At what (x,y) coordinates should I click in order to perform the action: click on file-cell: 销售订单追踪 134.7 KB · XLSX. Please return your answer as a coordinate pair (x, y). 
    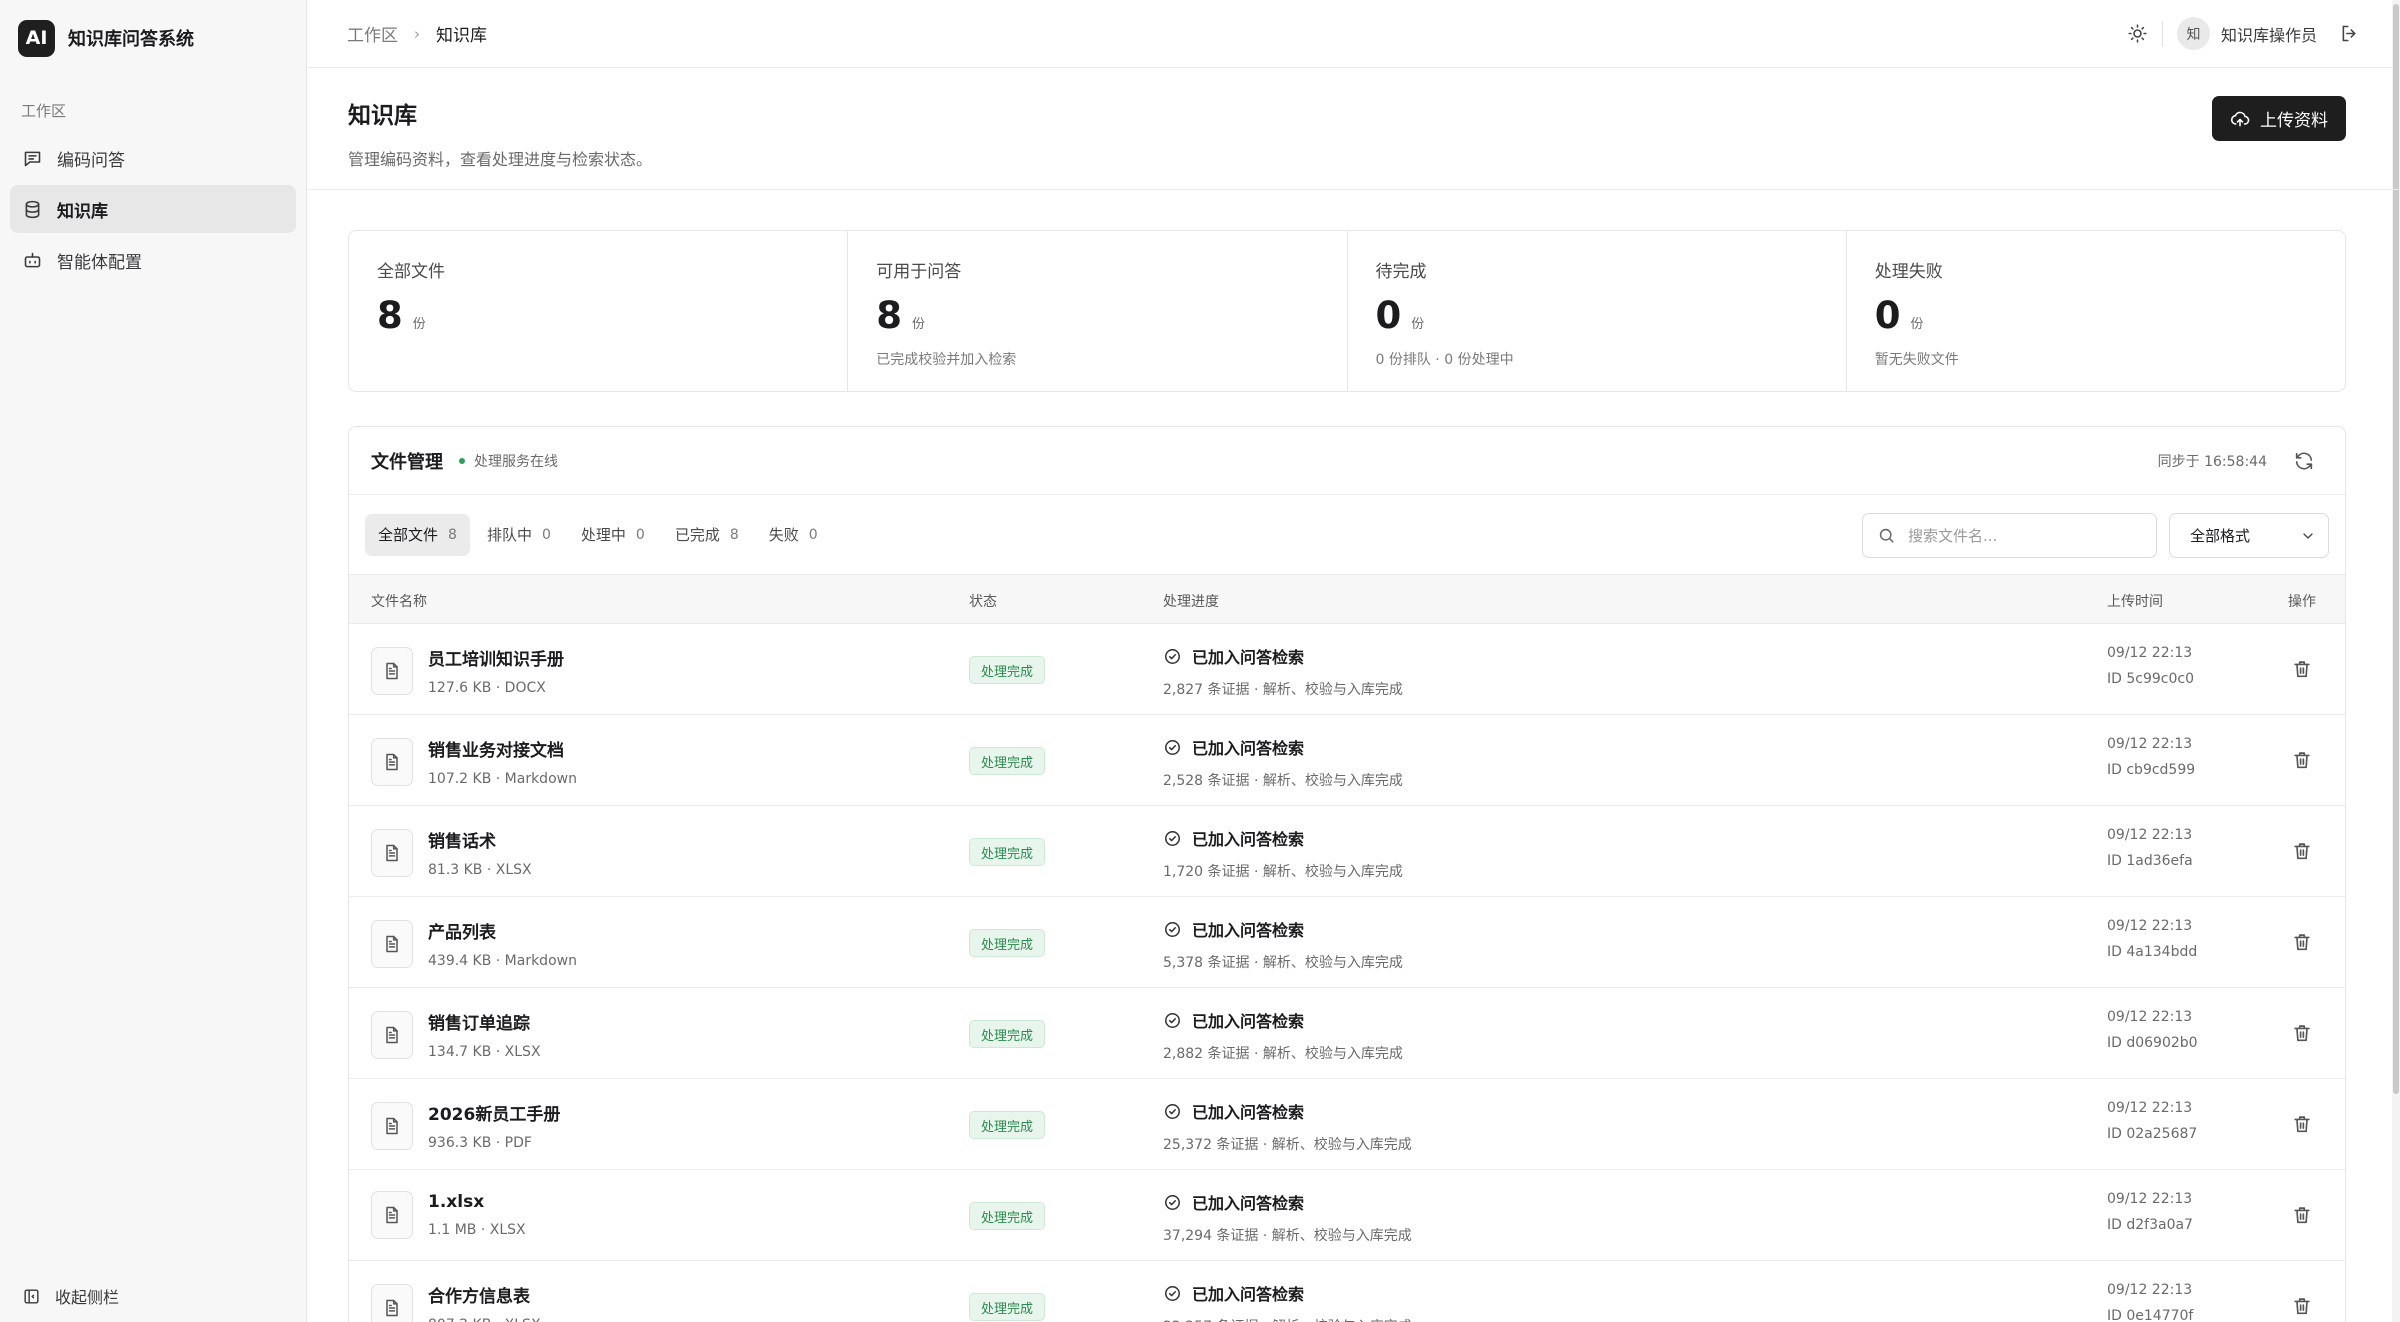
    Looking at the image, I should click on (456, 1034).